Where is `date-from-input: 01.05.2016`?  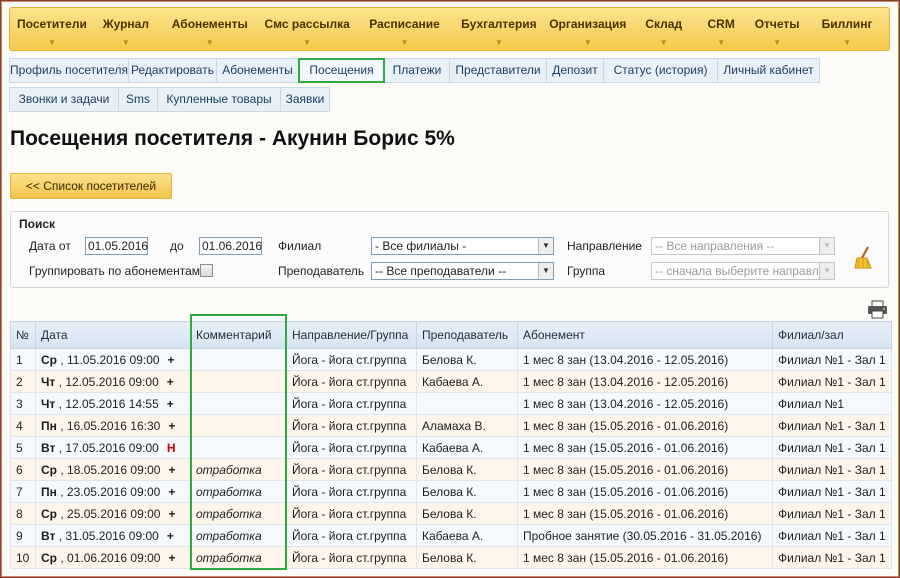 date-from-input: 01.05.2016 is located at coordinates (116, 246).